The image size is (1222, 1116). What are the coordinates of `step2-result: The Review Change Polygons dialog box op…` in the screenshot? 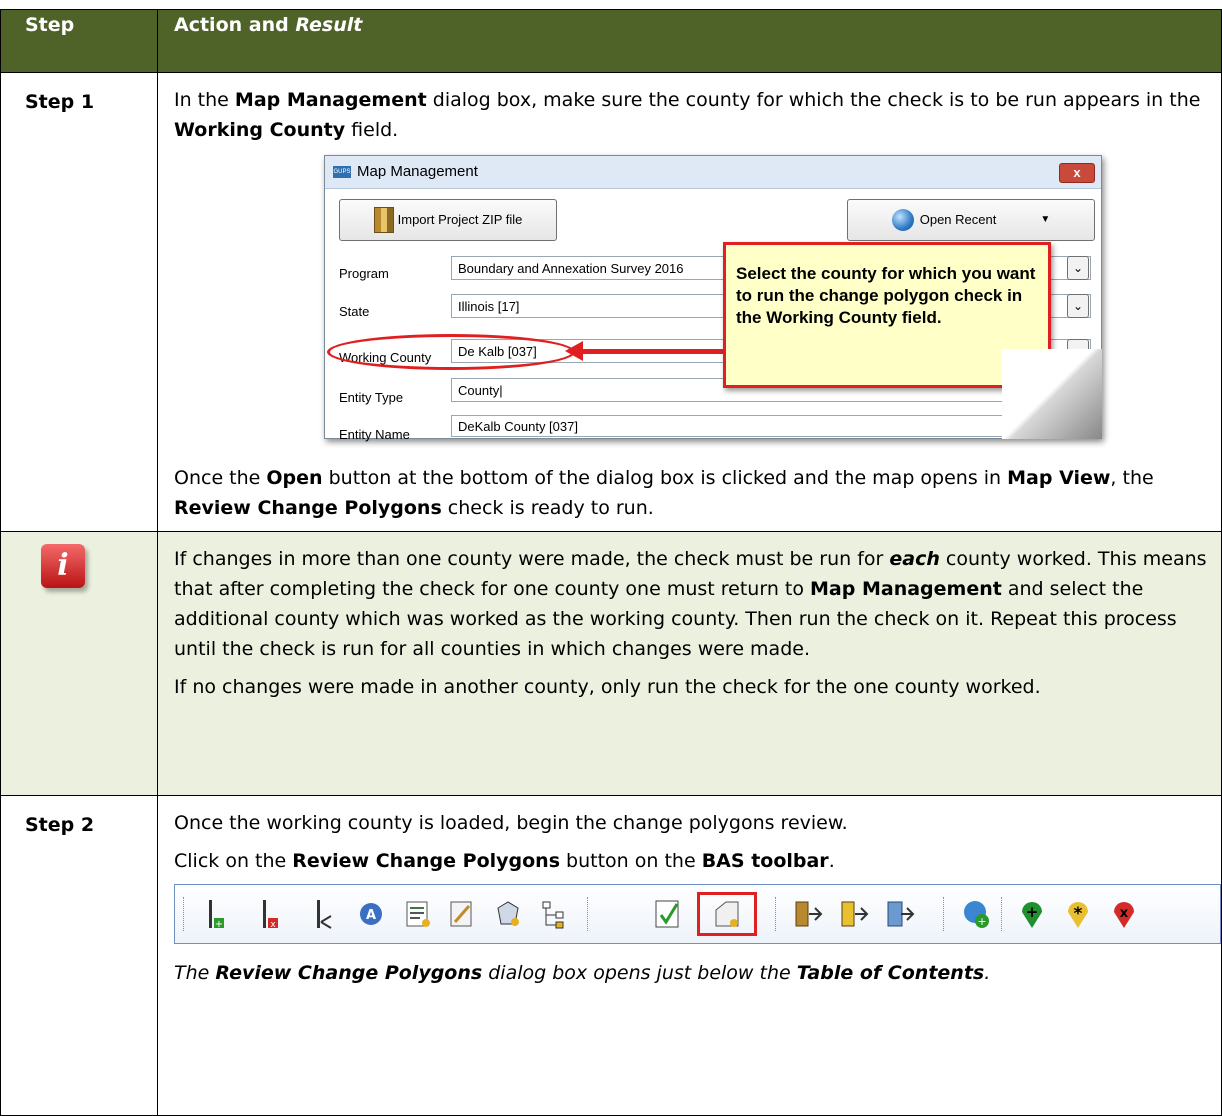 It's located at (582, 973).